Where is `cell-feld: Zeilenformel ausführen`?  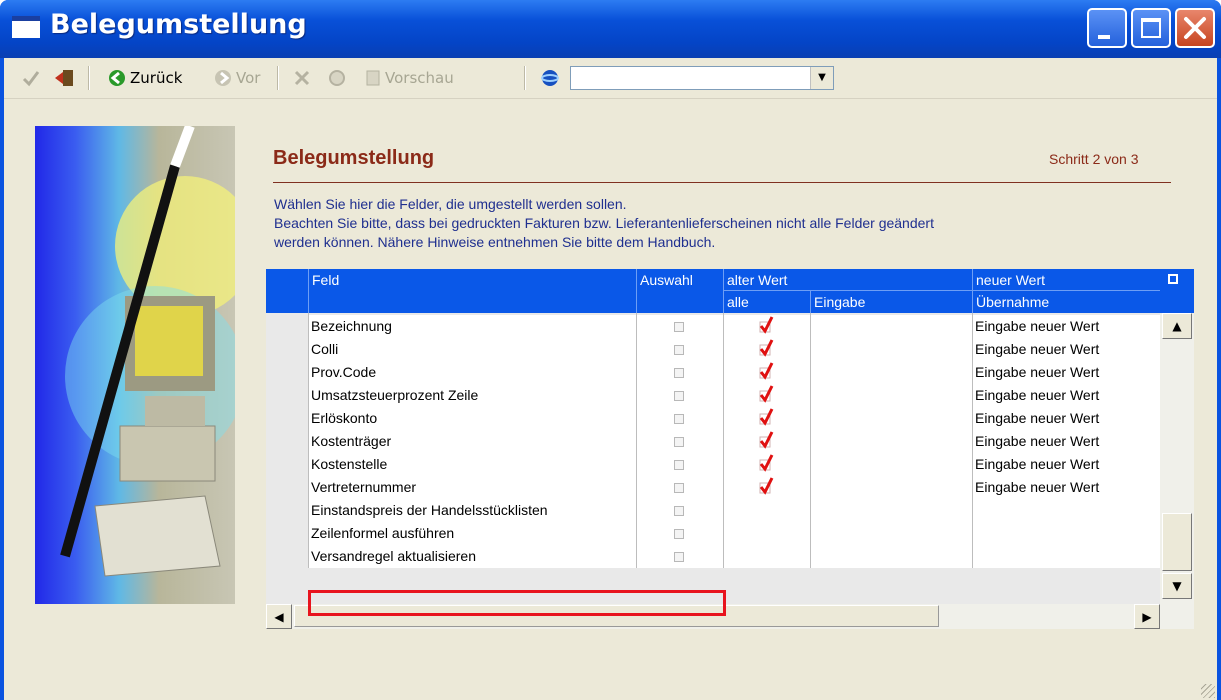
cell-feld: Zeilenformel ausführen is located at coordinates (472, 533).